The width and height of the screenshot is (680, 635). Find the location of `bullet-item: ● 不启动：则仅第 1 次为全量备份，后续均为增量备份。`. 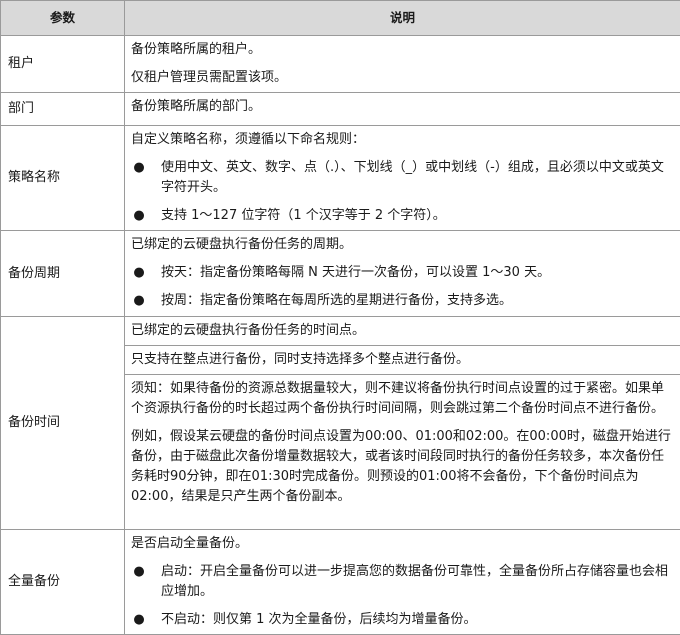

bullet-item: ● 不启动：则仅第 1 次为全量备份，后续均为增量备份。 is located at coordinates (402, 620).